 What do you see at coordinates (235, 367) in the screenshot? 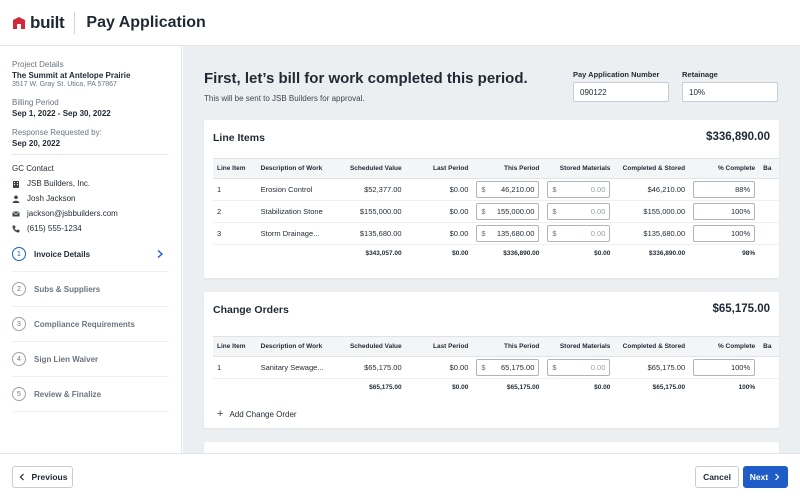
I see `cell-line-item: 1` at bounding box center [235, 367].